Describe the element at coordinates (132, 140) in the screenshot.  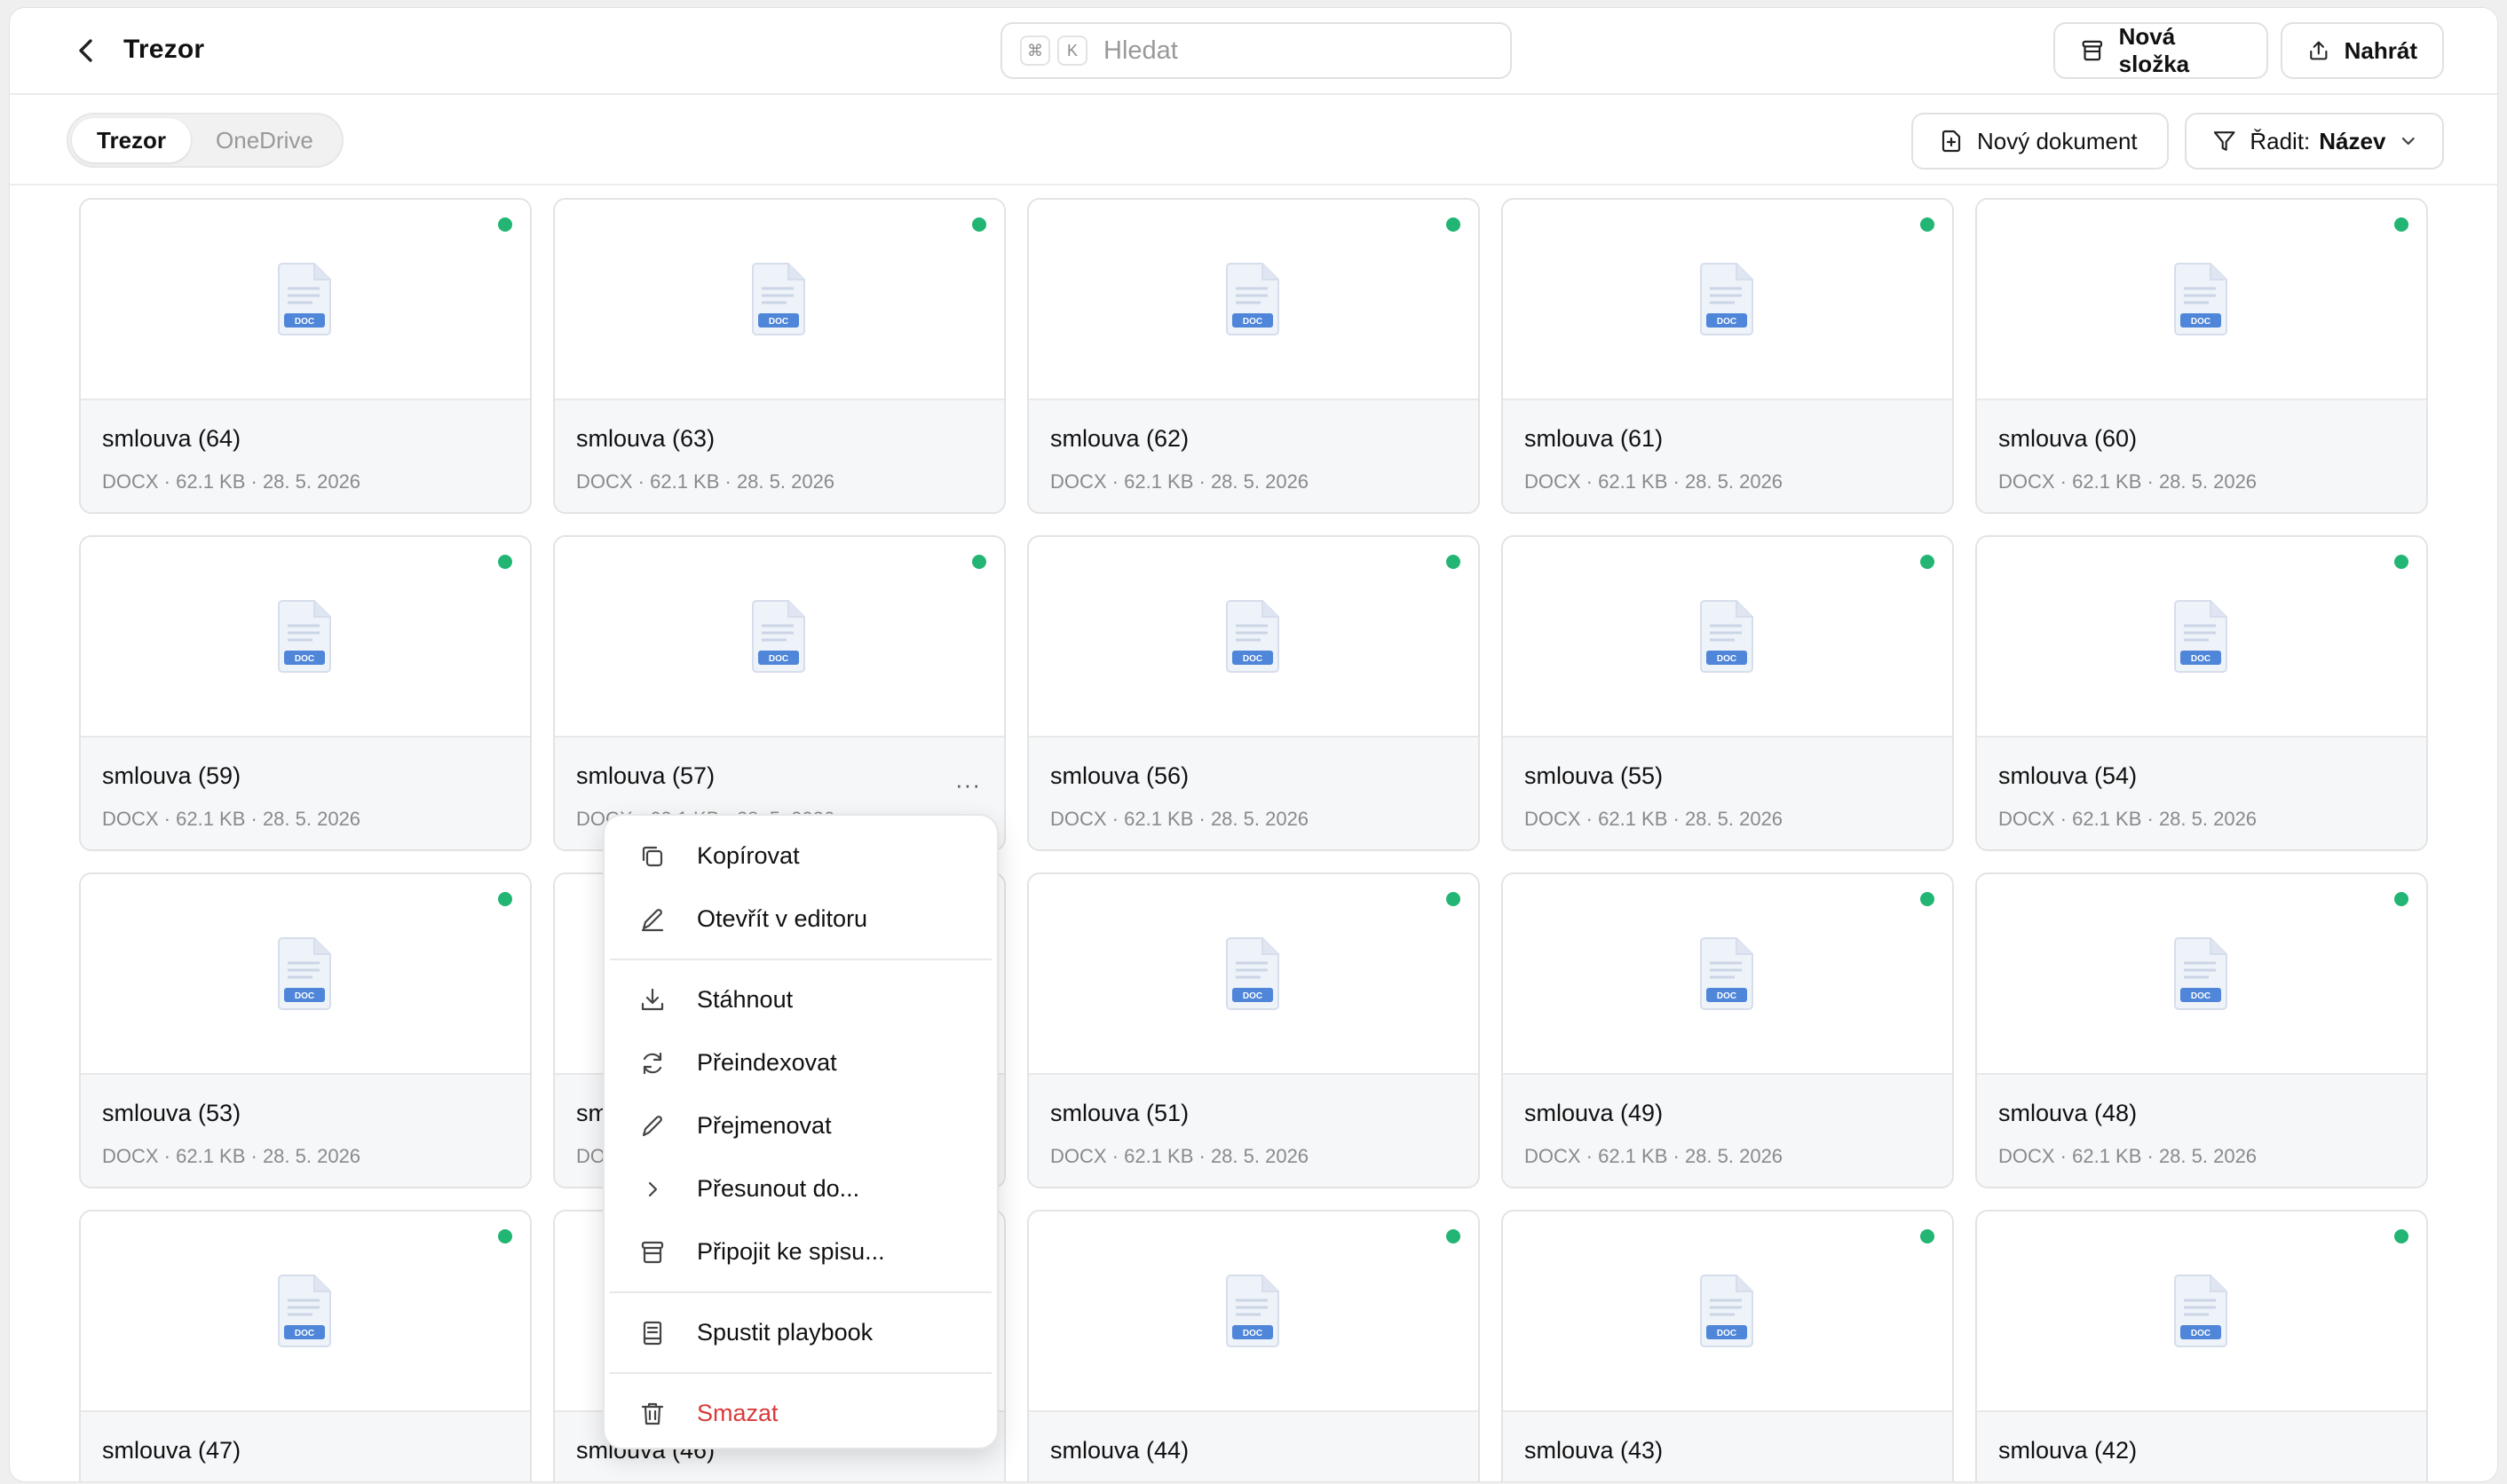
I see `tab-trezor: Trezor` at that location.